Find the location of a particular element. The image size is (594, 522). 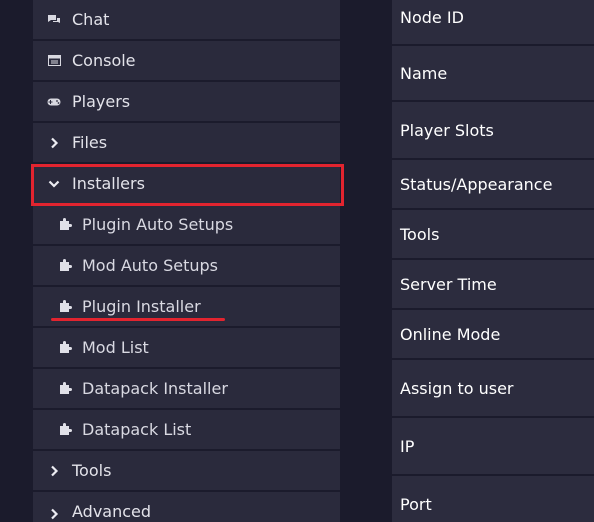

sidebar-item-mod-auto-setups: Mod Auto Setups is located at coordinates (186, 265).